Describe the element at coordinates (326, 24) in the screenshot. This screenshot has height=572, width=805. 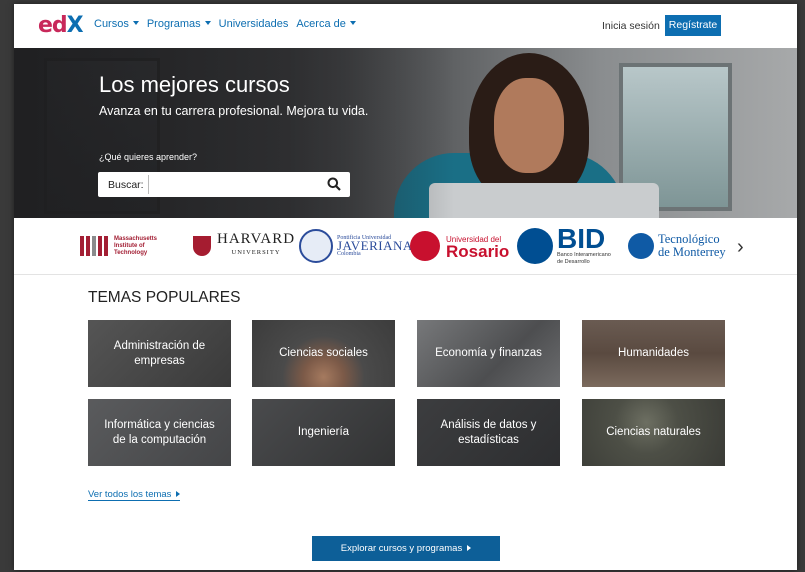
I see `nav-acerca-de: Acerca de` at that location.